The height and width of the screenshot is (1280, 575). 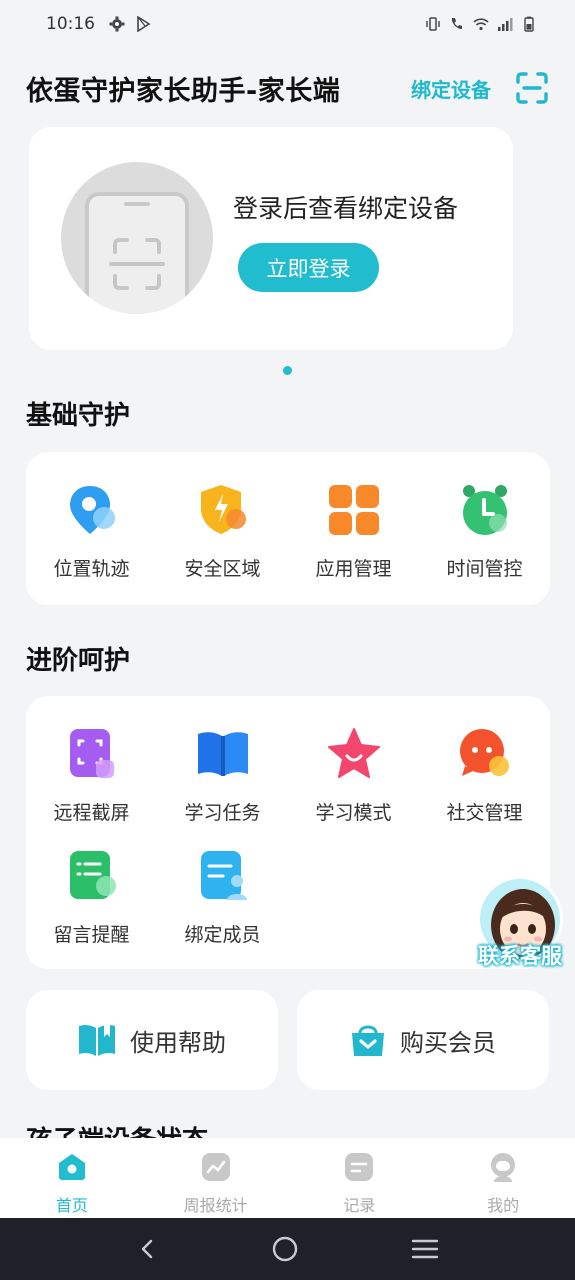 I want to click on call-icon, so click(x=456, y=23).